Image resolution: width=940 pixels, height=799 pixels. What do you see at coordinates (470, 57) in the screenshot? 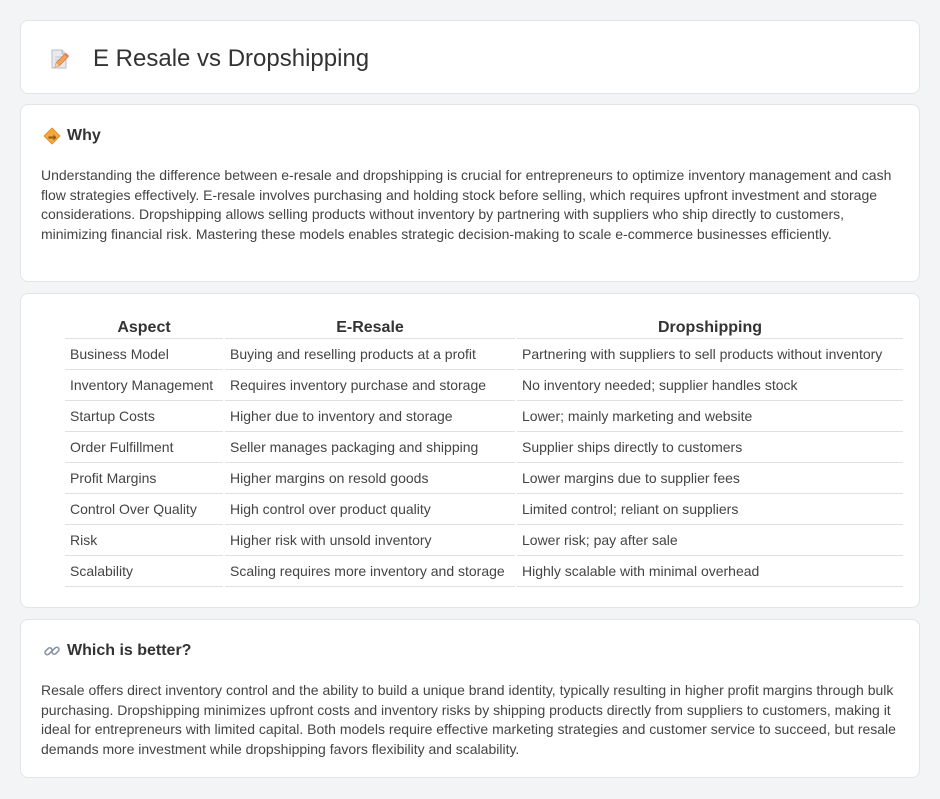
I see `title-card: E Resale vs Dropshipping` at bounding box center [470, 57].